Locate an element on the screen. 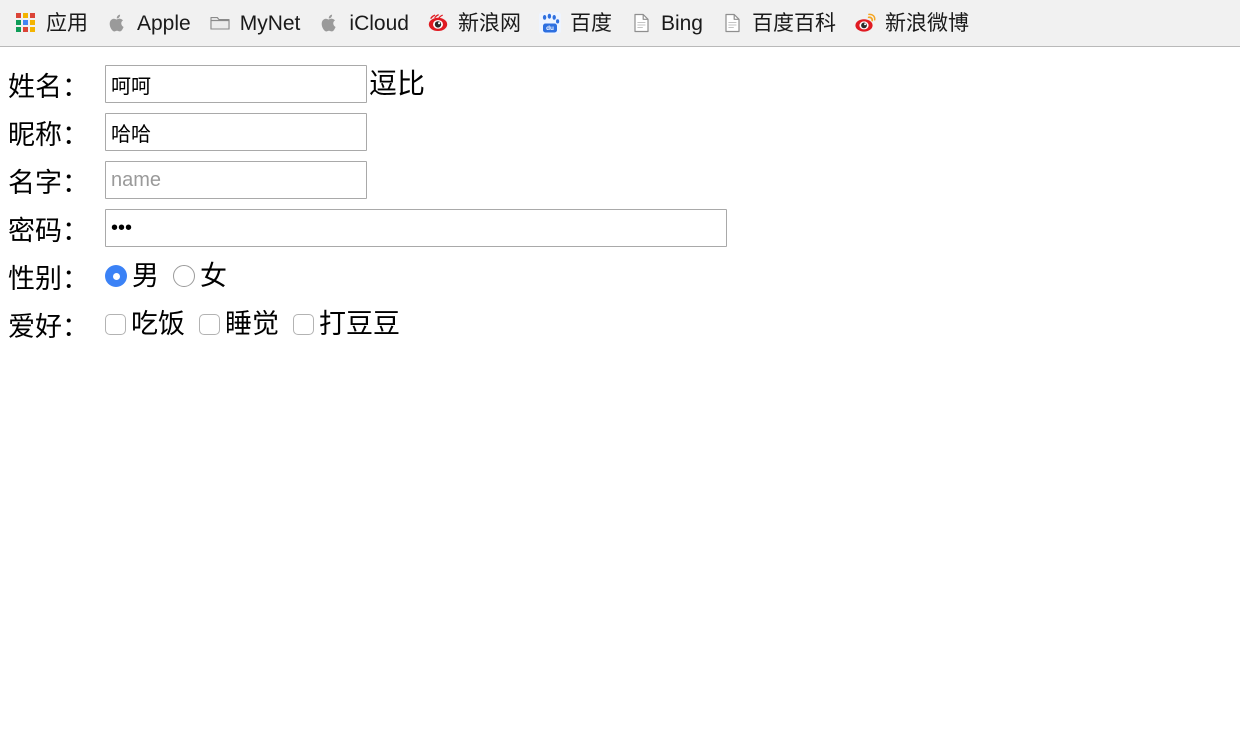 Image resolution: width=1240 pixels, height=736 pixels. hobby-option-label: 吃饭 is located at coordinates (158, 323).